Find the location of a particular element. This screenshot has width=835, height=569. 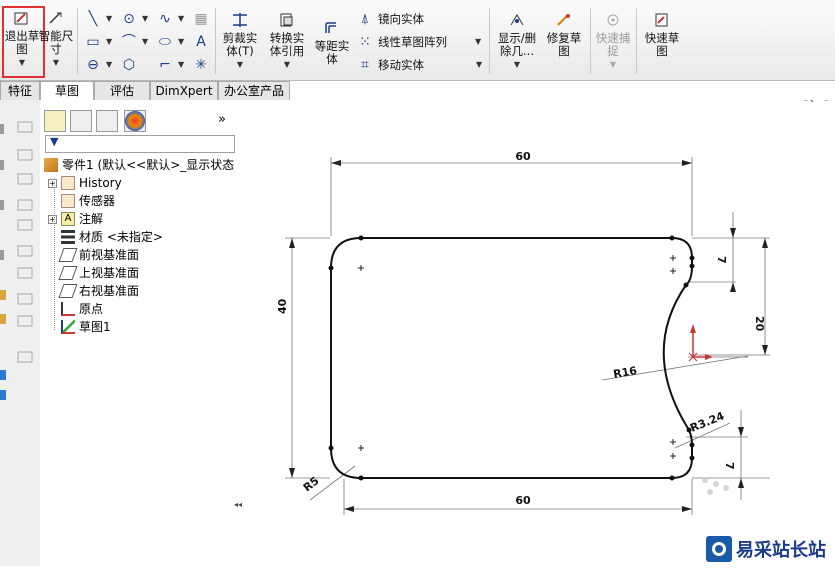

dim-right-top: 7 is located at coordinates (721, 260).